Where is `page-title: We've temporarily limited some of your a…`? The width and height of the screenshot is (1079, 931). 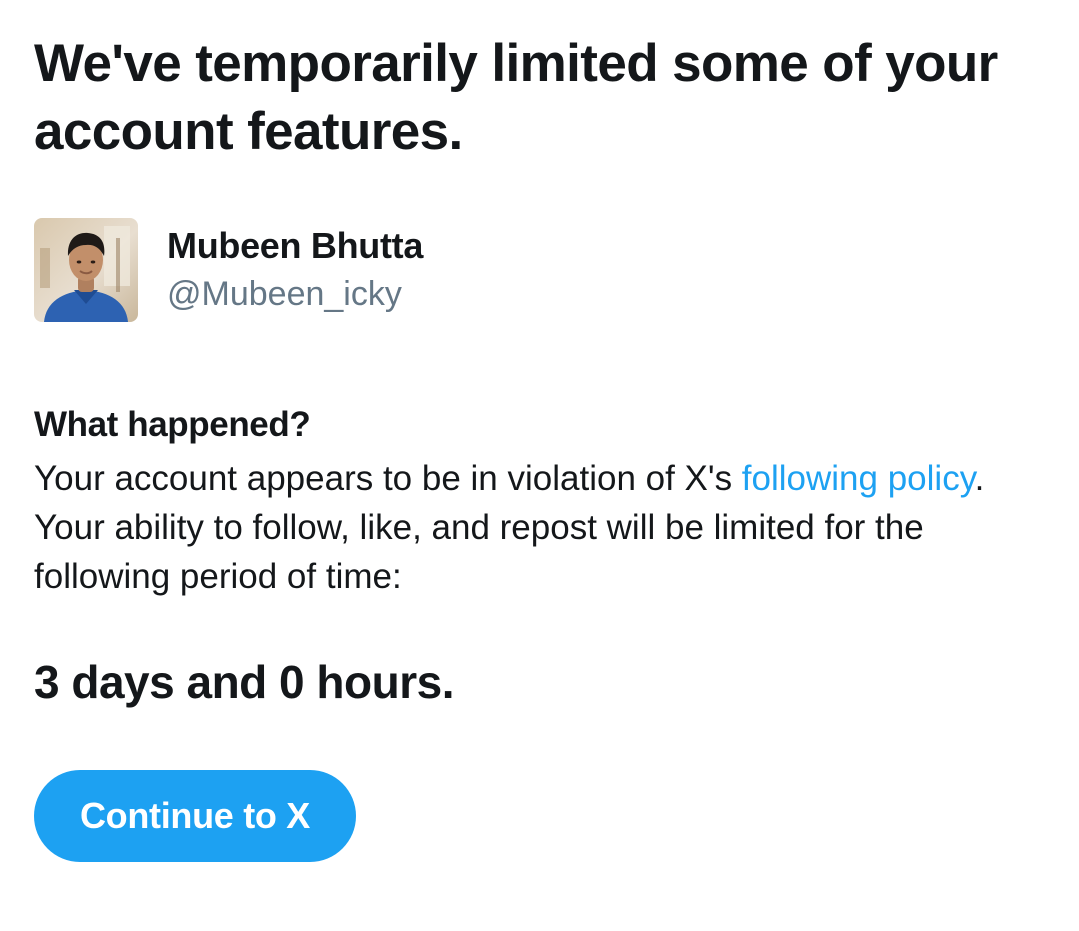 page-title: We've temporarily limited some of your a… is located at coordinates (516, 97).